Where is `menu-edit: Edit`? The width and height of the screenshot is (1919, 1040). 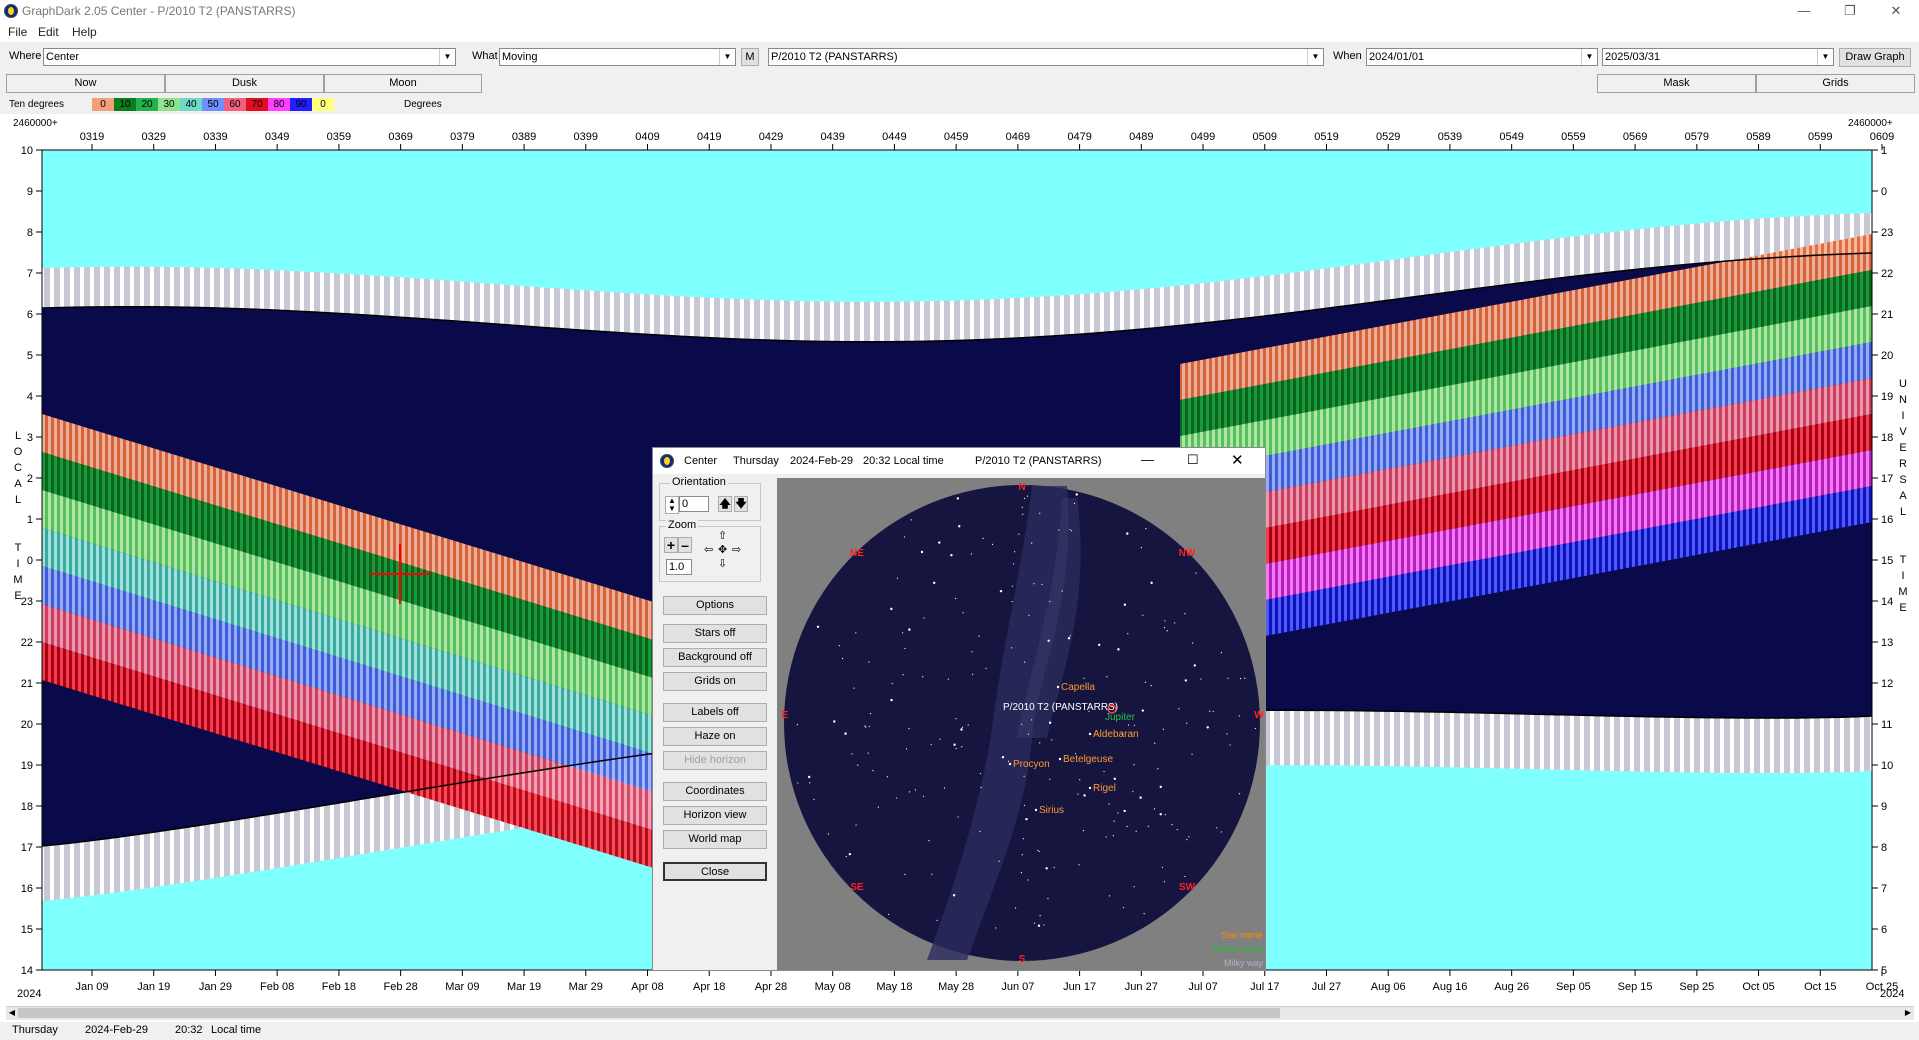 menu-edit: Edit is located at coordinates (48, 32).